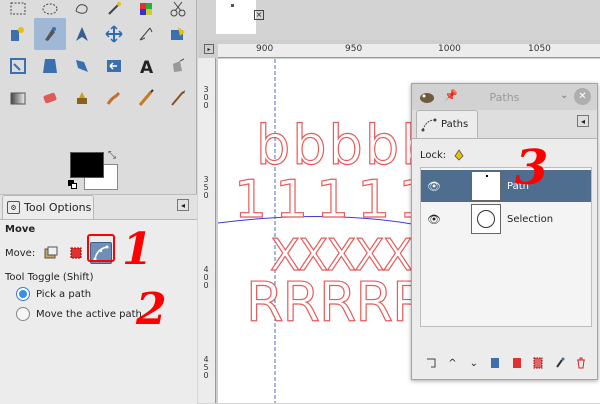  Describe the element at coordinates (146, 34) in the screenshot. I see `measure-icon` at that location.